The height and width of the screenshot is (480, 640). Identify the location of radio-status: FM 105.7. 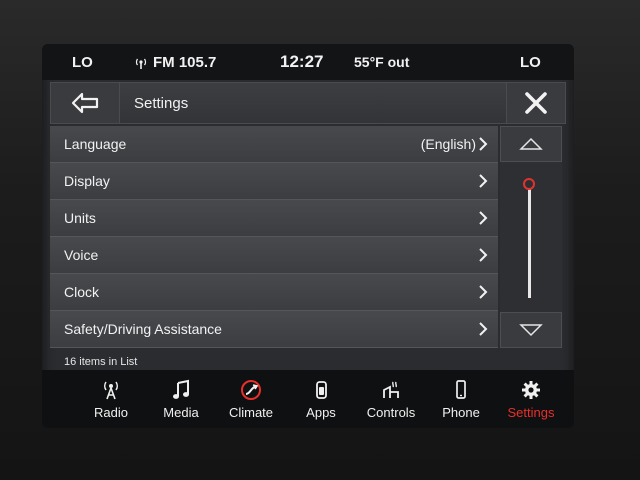
(175, 62).